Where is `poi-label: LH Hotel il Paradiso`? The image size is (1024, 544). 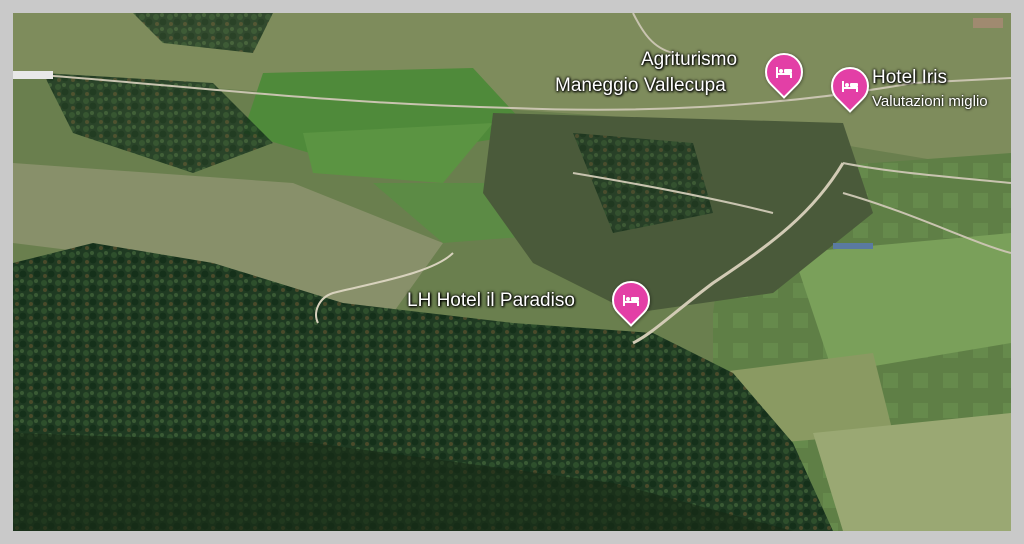
poi-label: LH Hotel il Paradiso is located at coordinates (491, 300).